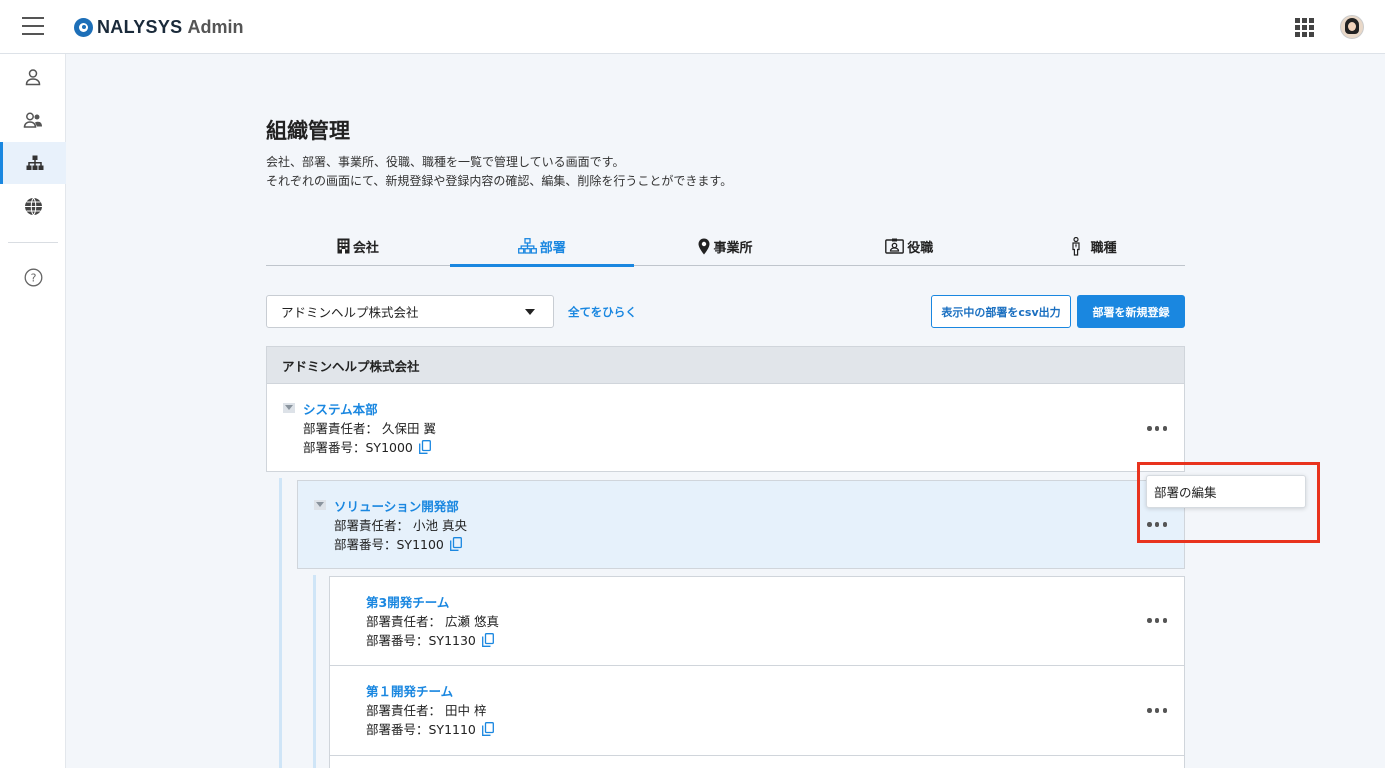  What do you see at coordinates (33, 411) in the screenshot?
I see `side-rail: ?` at bounding box center [33, 411].